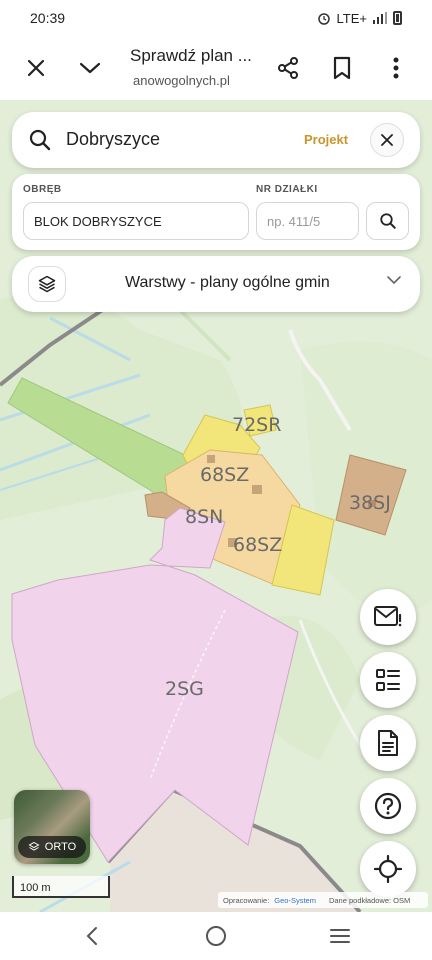 This screenshot has height=960, width=432. Describe the element at coordinates (246, 900) in the screenshot. I see `attribution-prefix: Opracowanie:` at that location.